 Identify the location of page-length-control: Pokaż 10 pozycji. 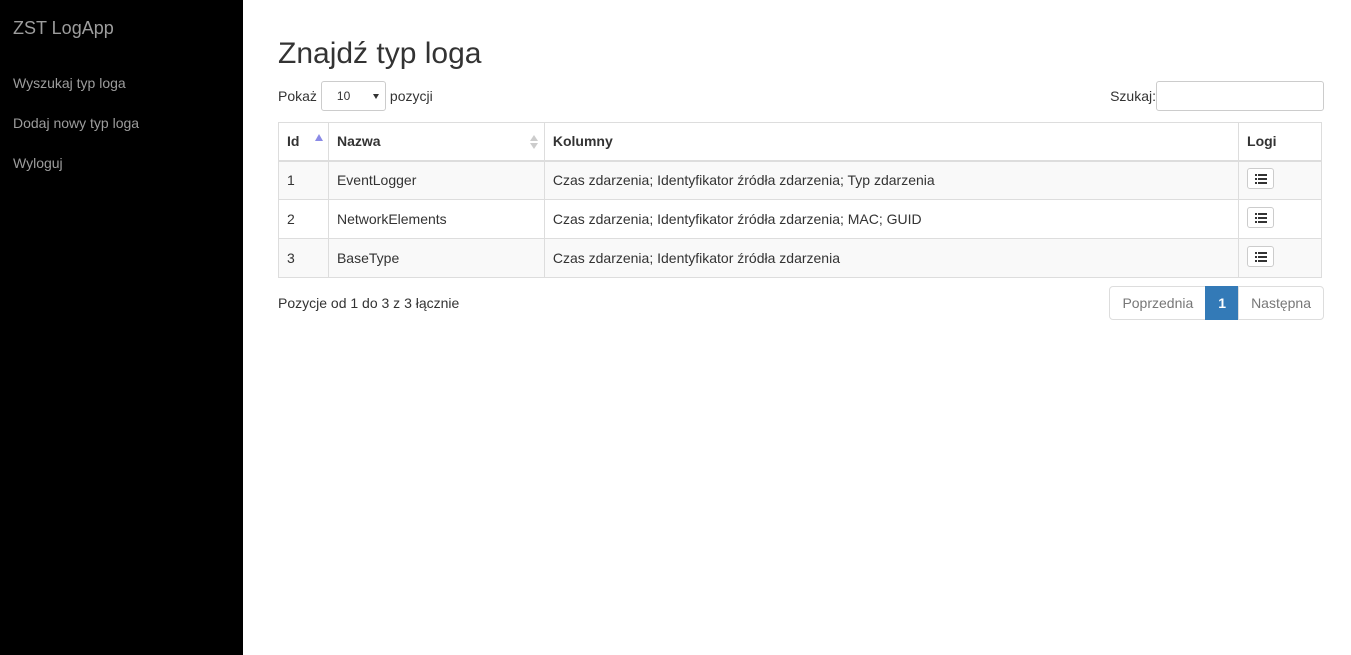
(355, 96).